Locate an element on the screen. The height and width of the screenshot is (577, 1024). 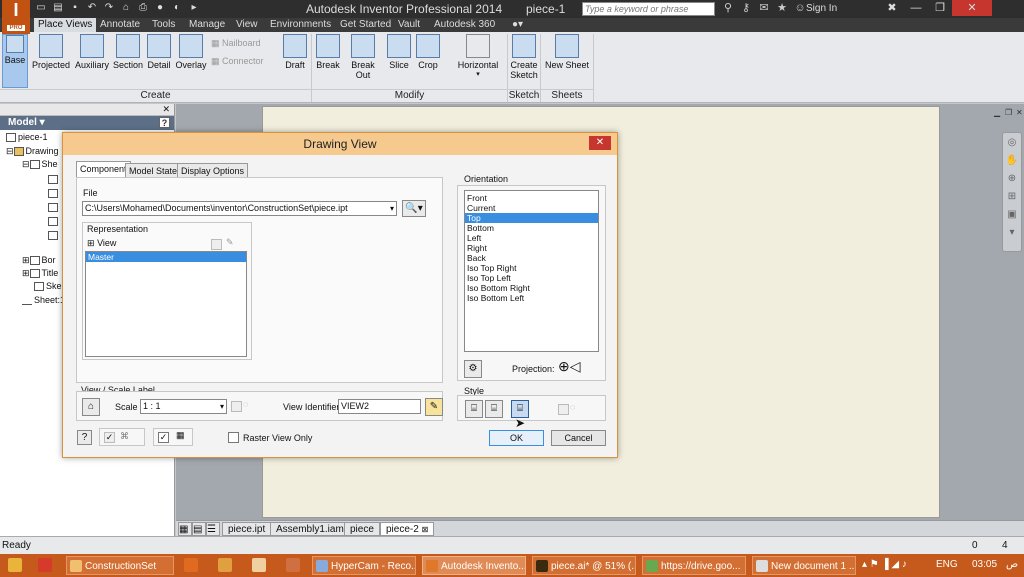
edit-view-label-button: ⌂ is located at coordinates (91, 407).